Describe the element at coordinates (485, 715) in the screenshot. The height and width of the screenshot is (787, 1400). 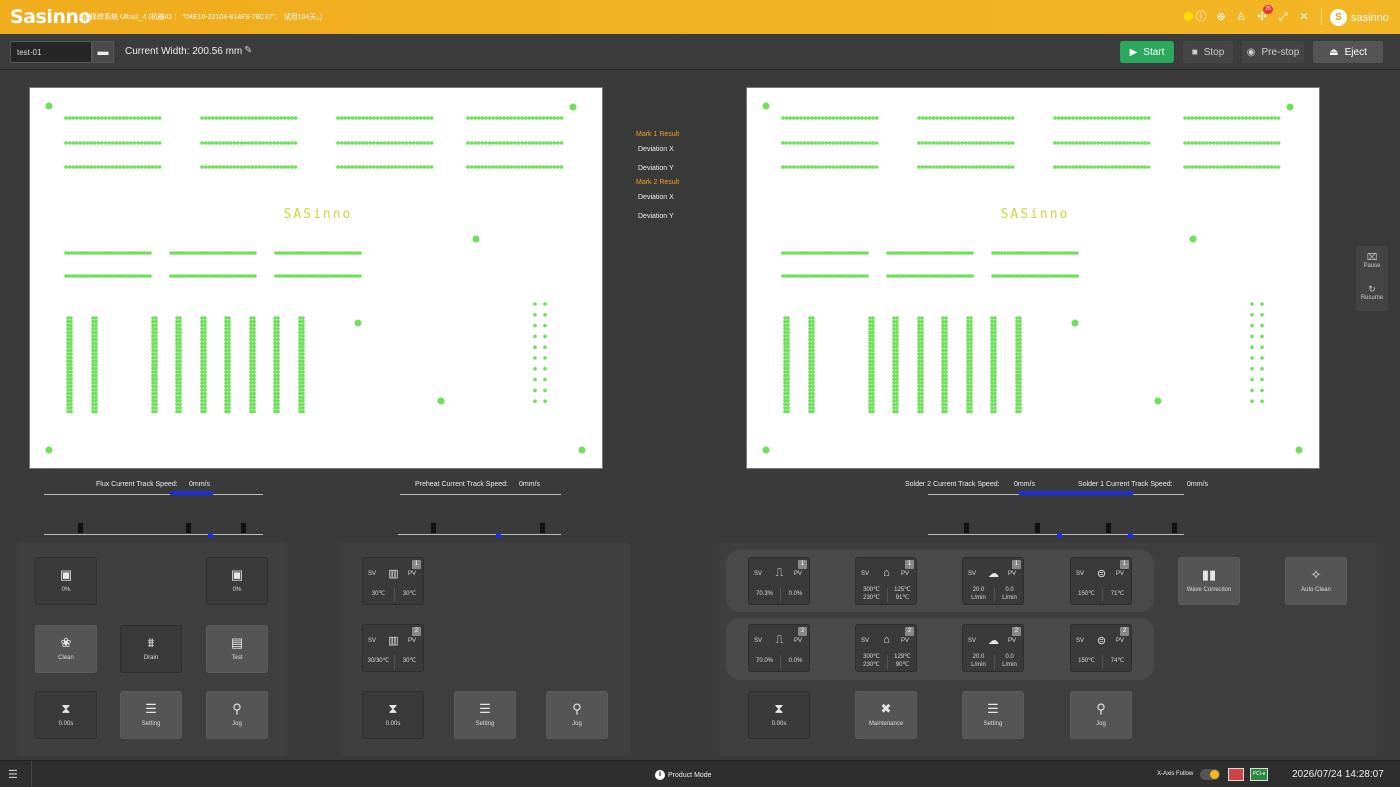
I see `preheat-setting-button: ☰ Setting` at that location.